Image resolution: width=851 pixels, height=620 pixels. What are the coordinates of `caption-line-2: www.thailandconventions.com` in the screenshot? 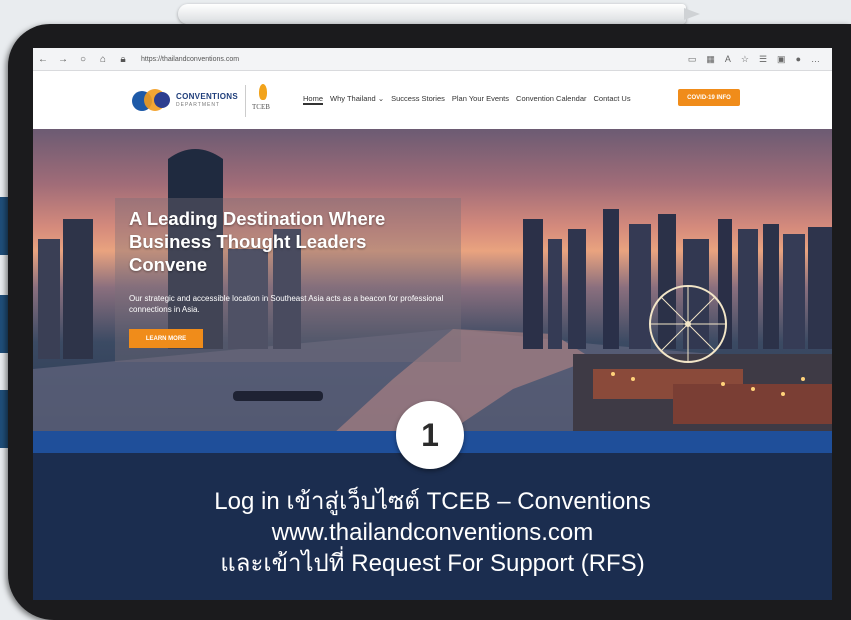 It's located at (432, 532).